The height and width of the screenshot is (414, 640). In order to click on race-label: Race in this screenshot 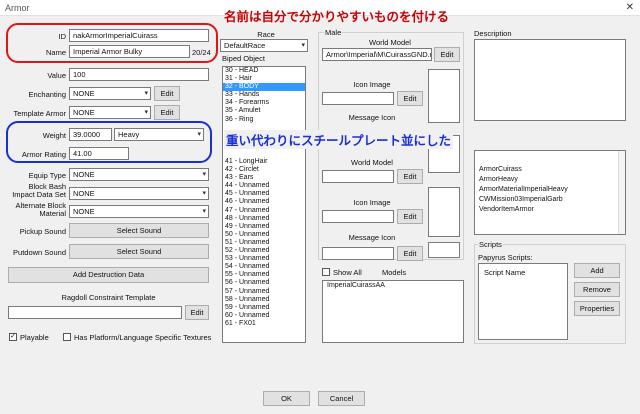, I will do `click(266, 34)`.